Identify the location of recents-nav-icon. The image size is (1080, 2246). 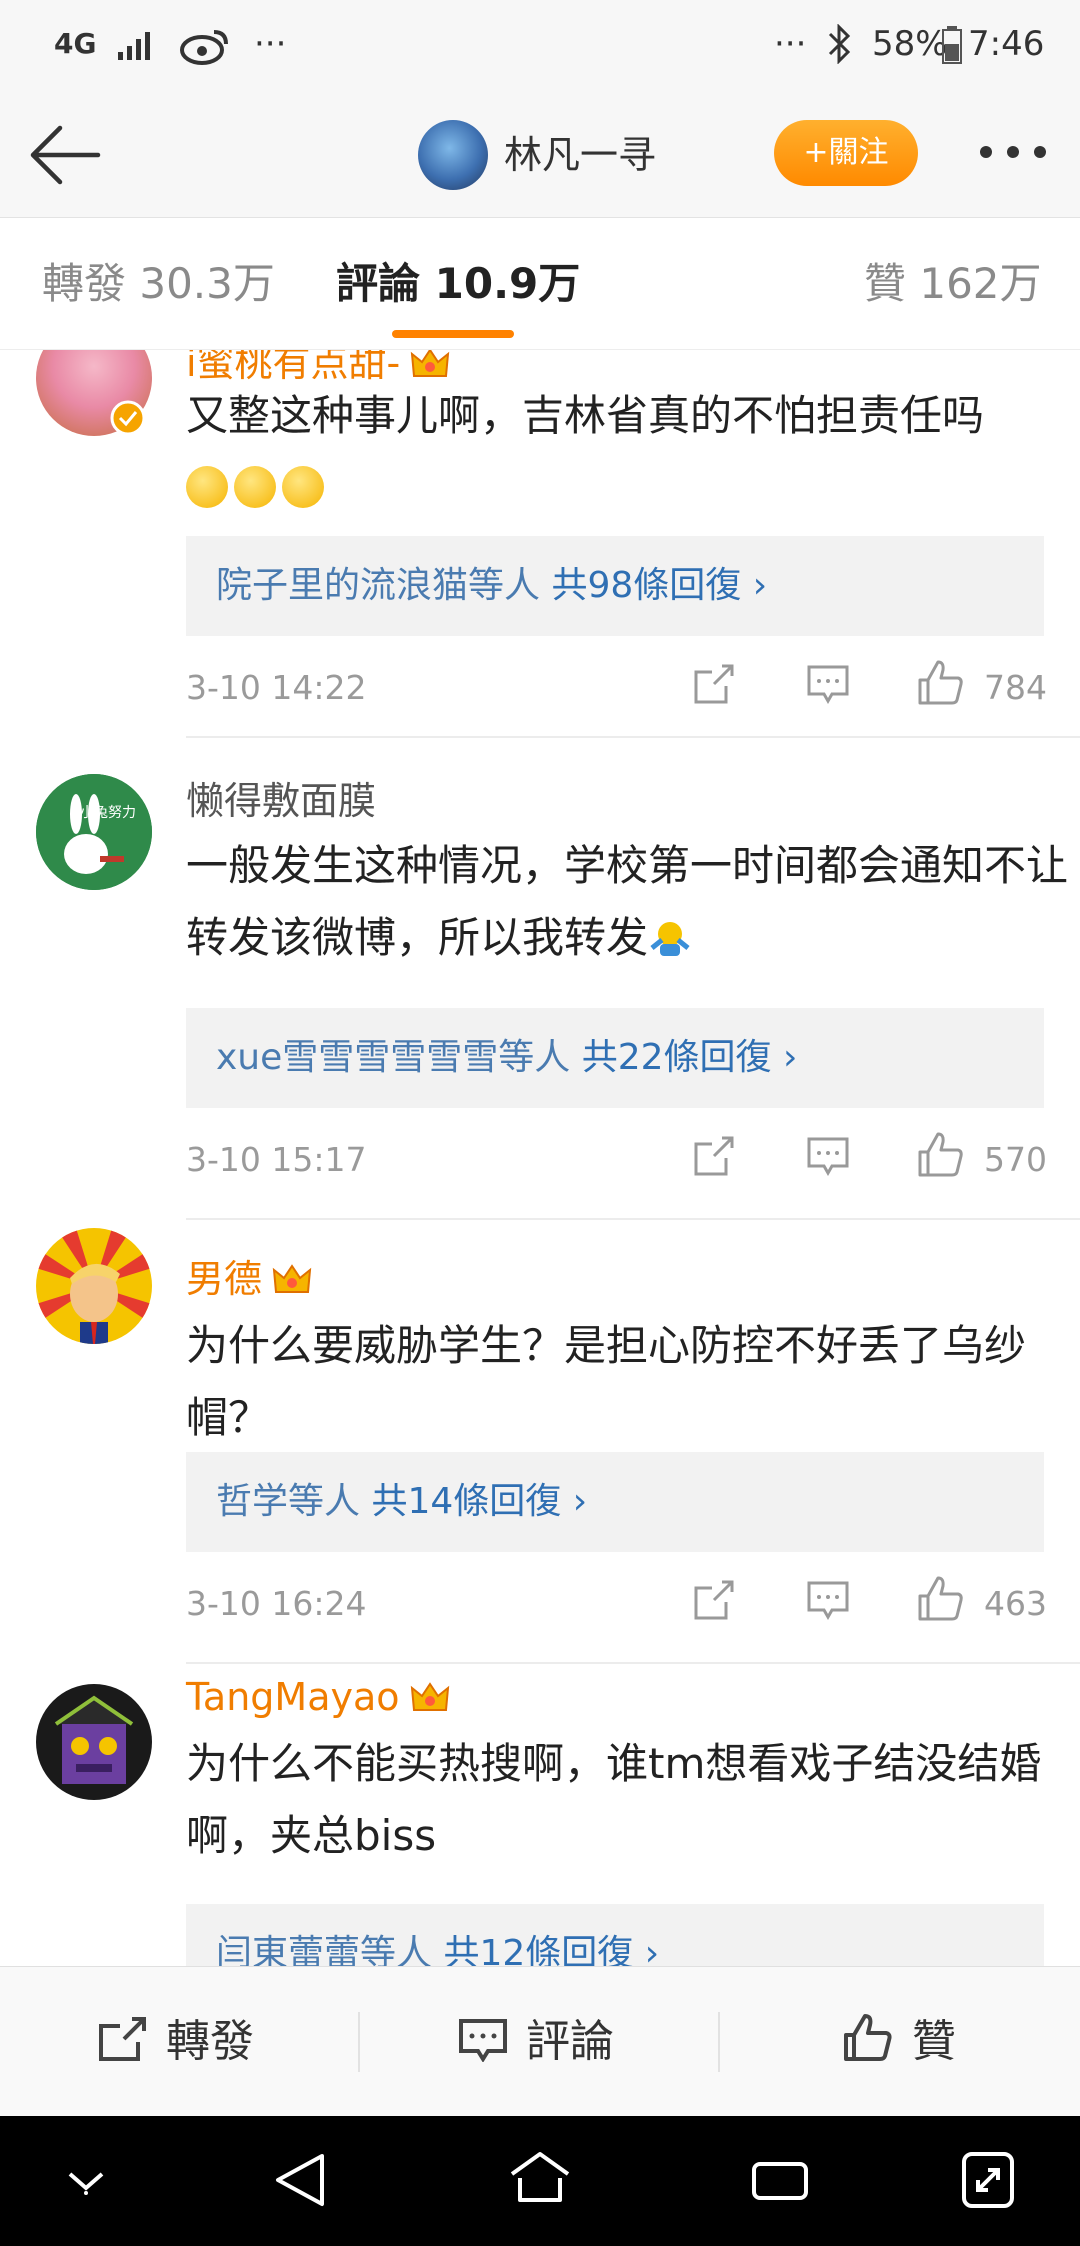
(780, 2180).